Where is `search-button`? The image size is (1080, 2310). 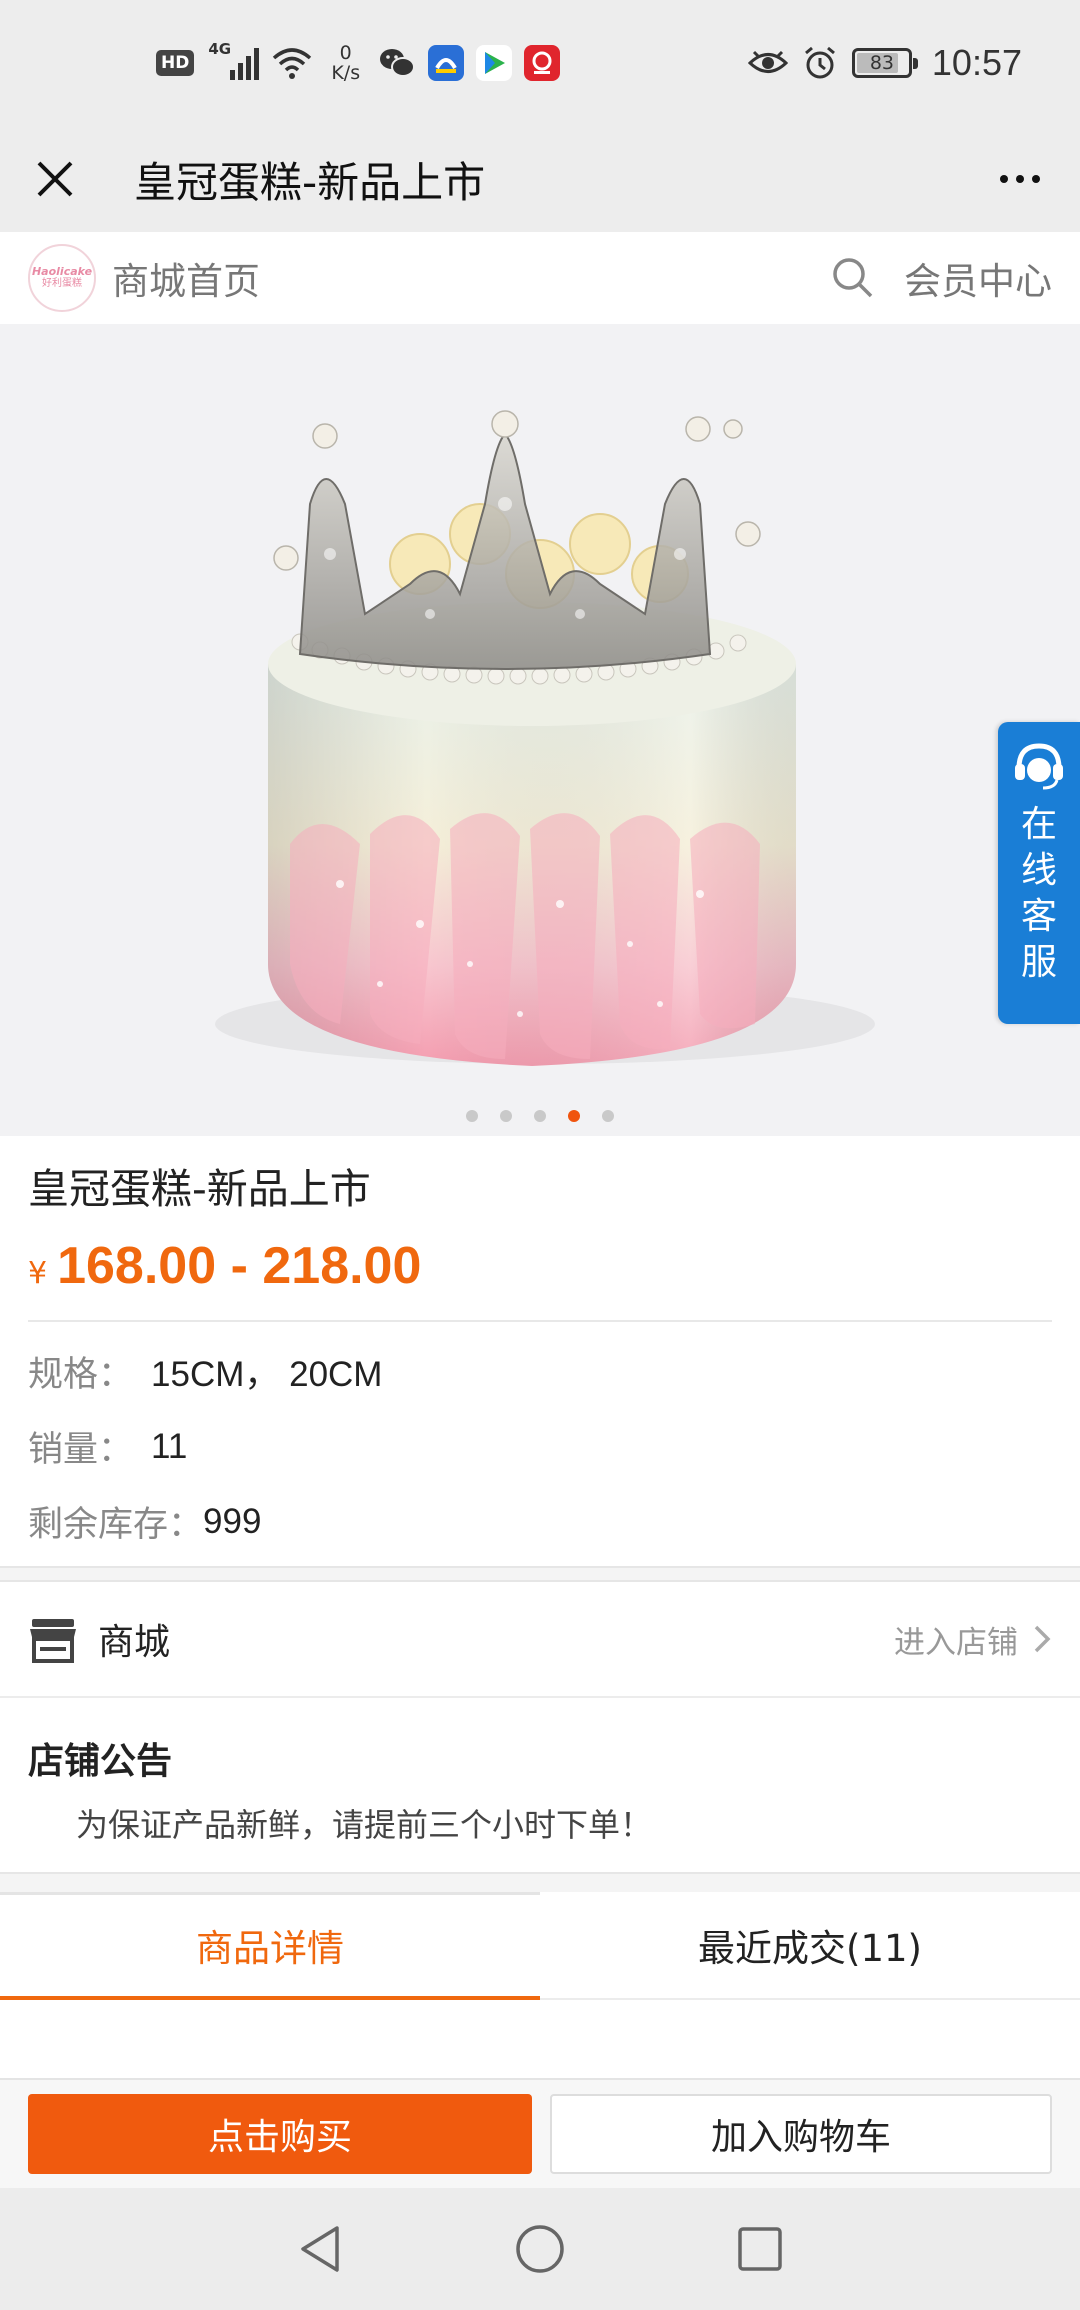
search-button is located at coordinates (853, 278).